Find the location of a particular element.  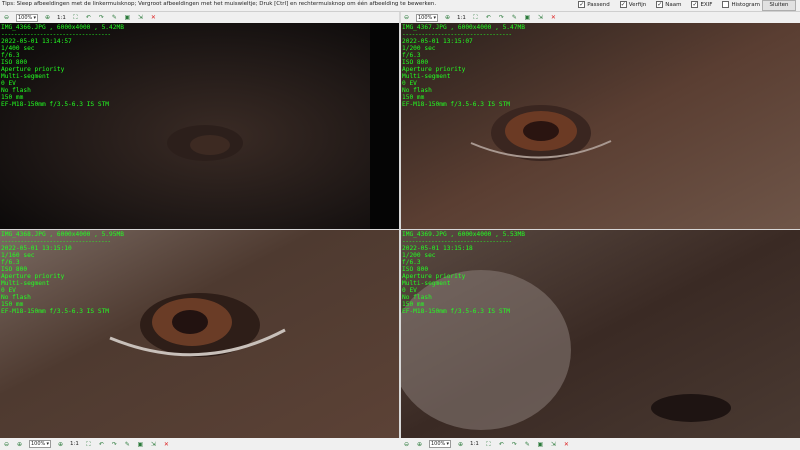

view-options: ✓ Passend ✓ Verfijn ✓ Naam ✓ EXIF Histogram is located at coordinates (669, 4).